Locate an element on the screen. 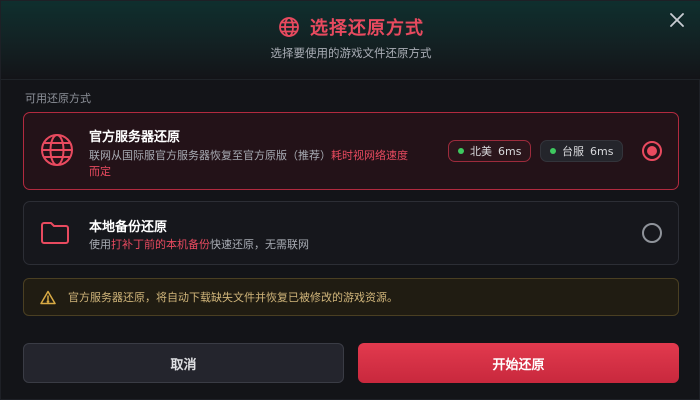 The width and height of the screenshot is (700, 400). folder-icon is located at coordinates (55, 233).